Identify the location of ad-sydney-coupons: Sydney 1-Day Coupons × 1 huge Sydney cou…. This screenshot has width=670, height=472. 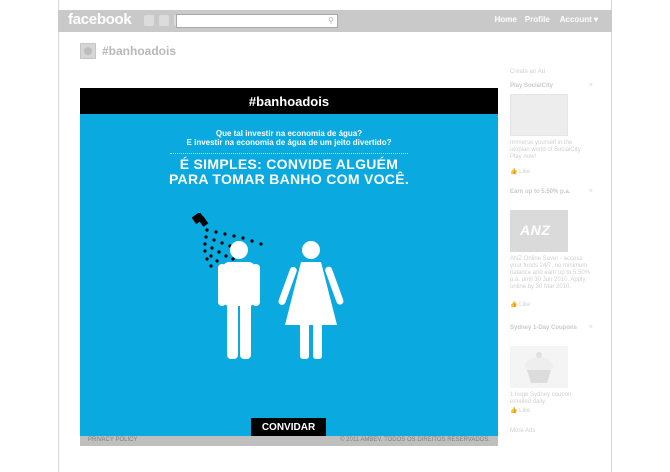
(551, 371).